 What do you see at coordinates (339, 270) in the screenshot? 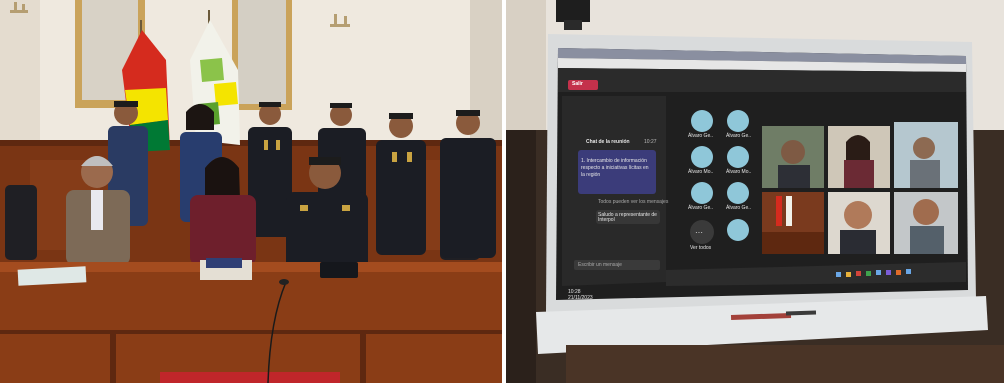
I see `tablet` at bounding box center [339, 270].